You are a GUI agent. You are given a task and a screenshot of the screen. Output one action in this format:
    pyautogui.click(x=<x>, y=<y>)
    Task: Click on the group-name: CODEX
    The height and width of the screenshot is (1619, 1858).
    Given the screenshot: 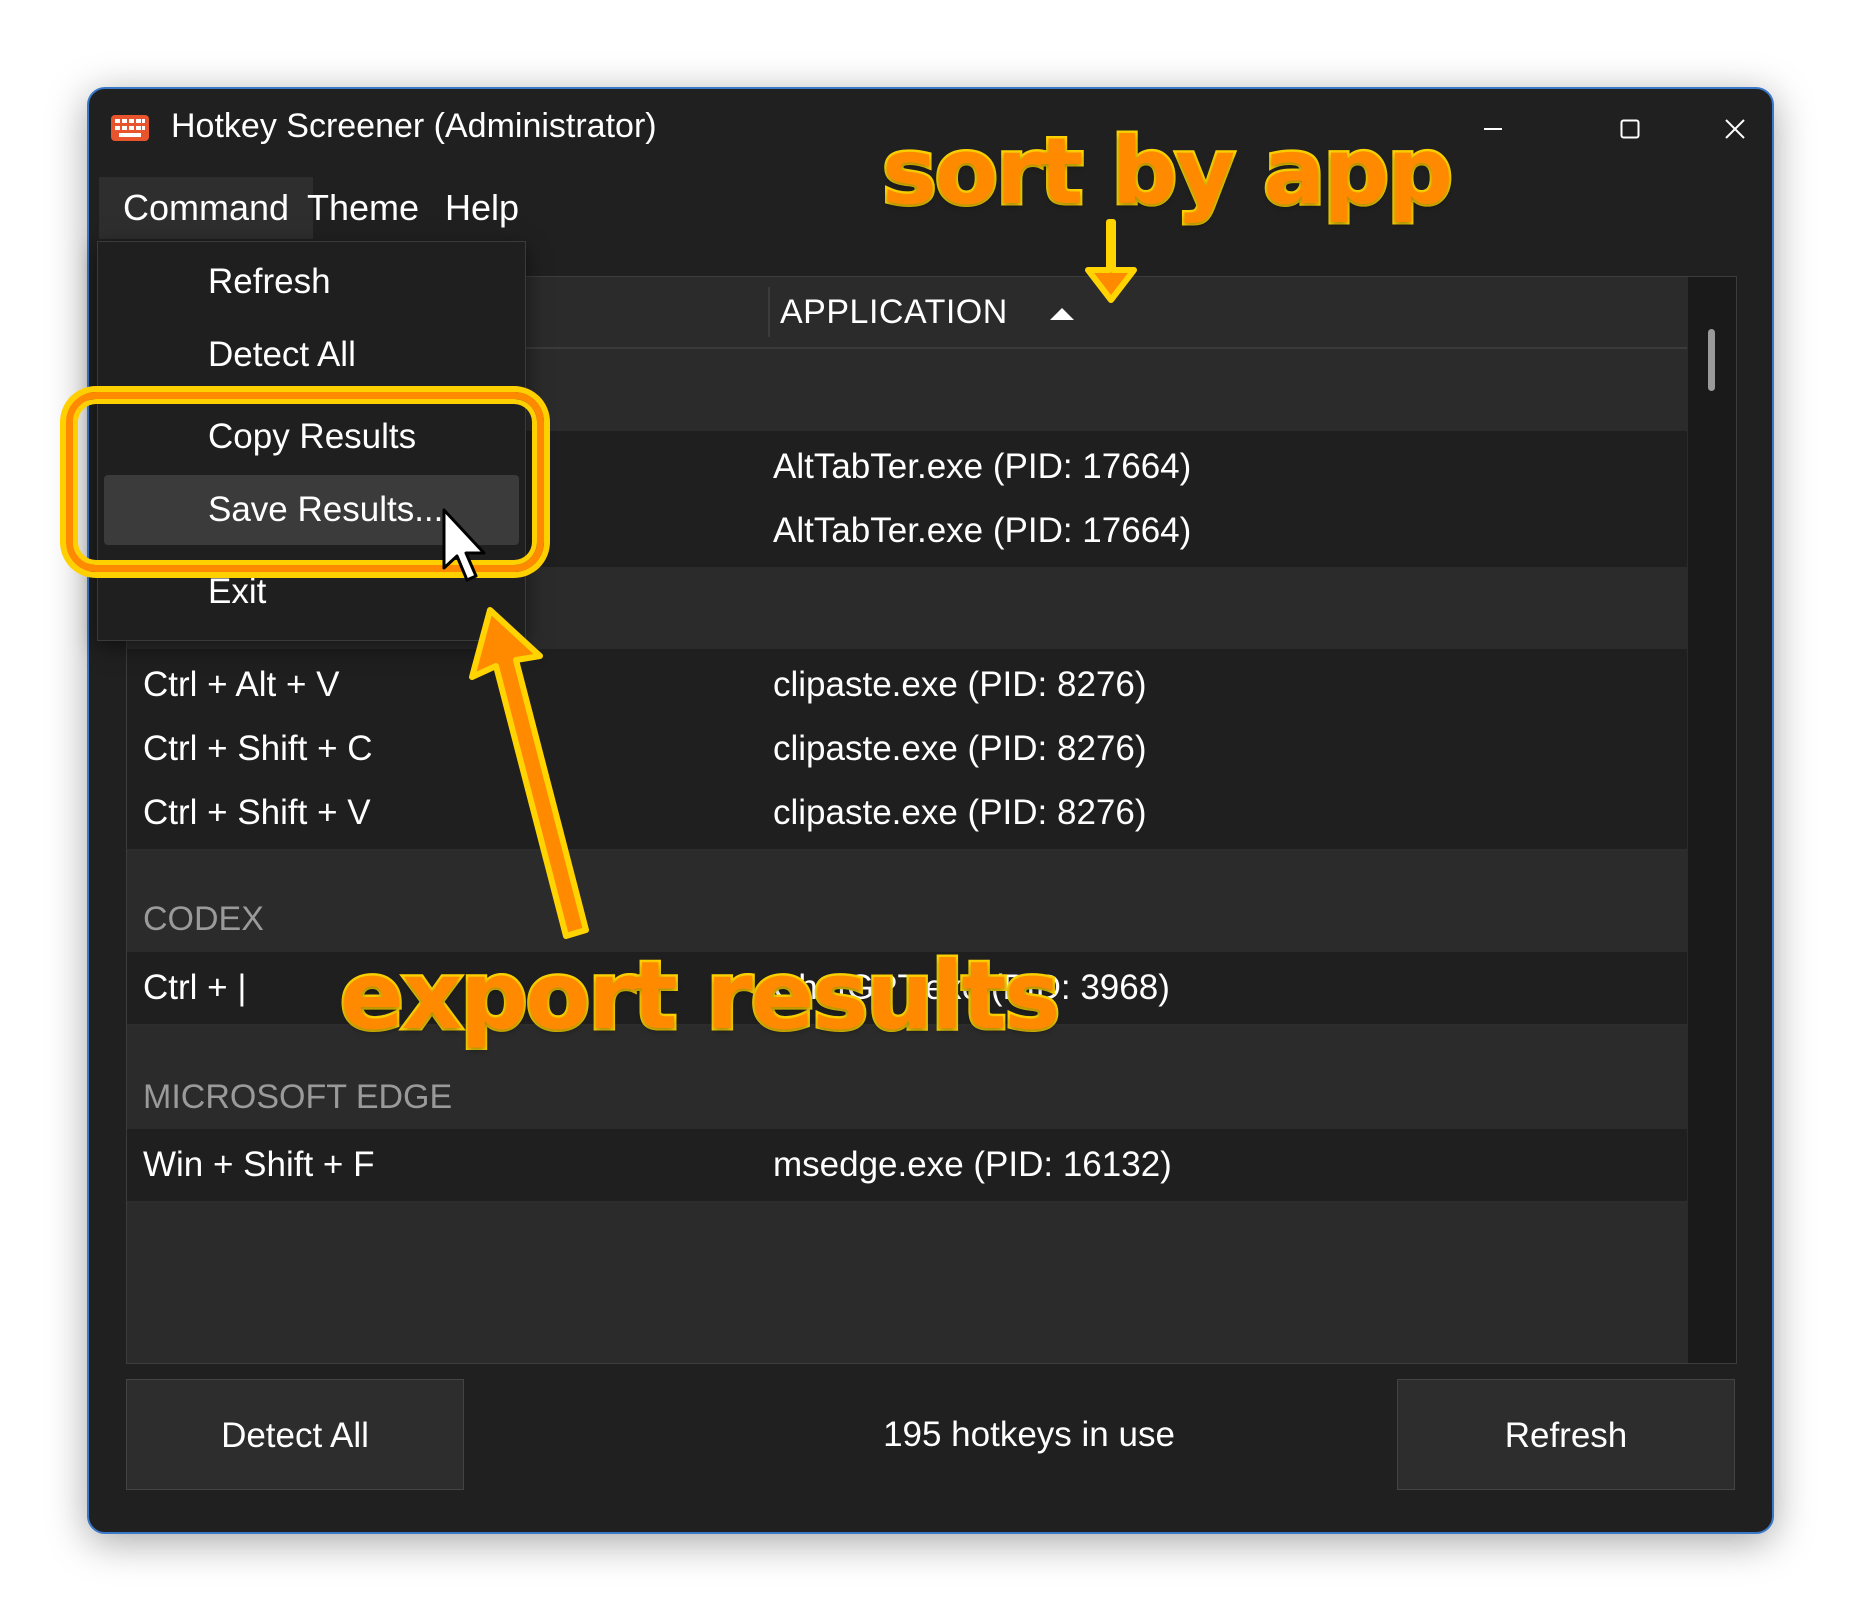 What is the action you would take?
    pyautogui.click(x=203, y=919)
    